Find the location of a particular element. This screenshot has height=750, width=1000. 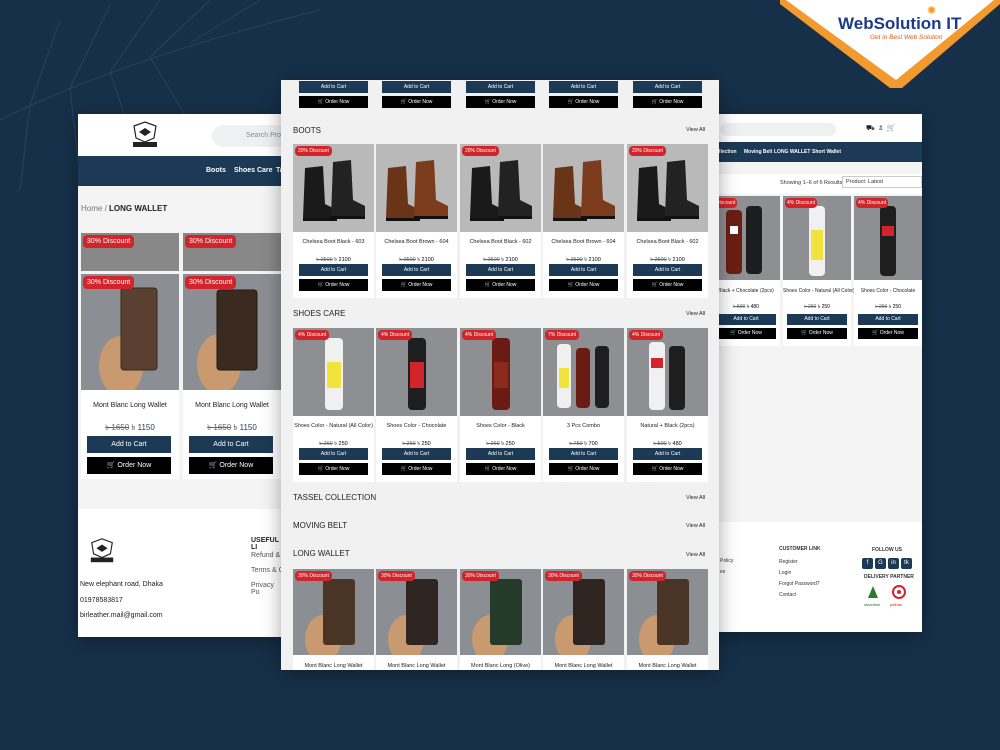

product-title: Shoes Color - Chocolate is located at coordinates (416, 426).